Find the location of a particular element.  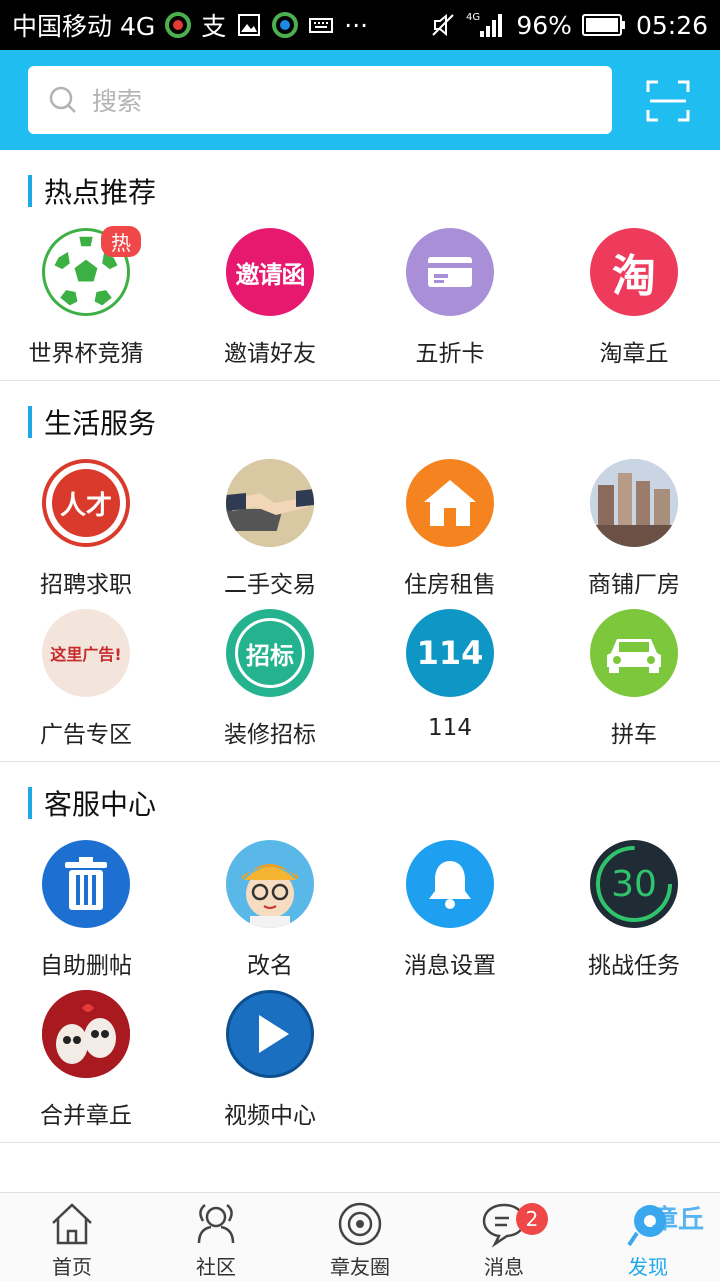

item-label: 邀请好友 is located at coordinates (270, 354).